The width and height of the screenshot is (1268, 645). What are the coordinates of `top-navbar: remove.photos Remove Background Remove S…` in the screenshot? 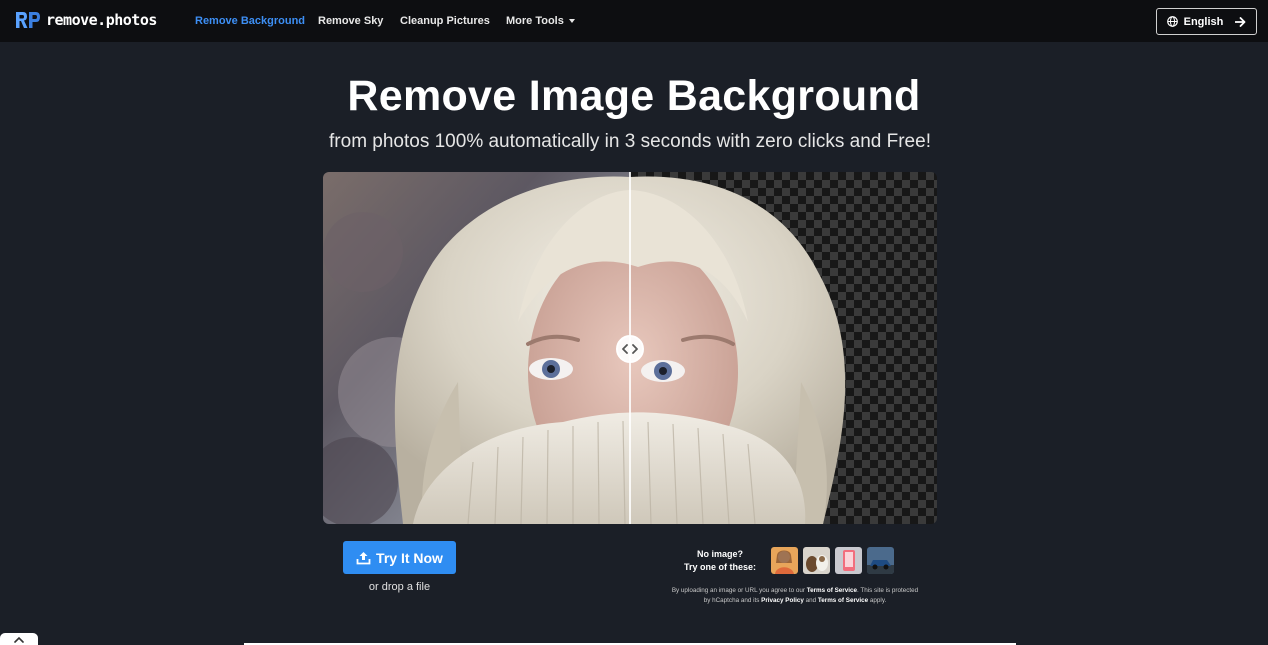 It's located at (634, 21).